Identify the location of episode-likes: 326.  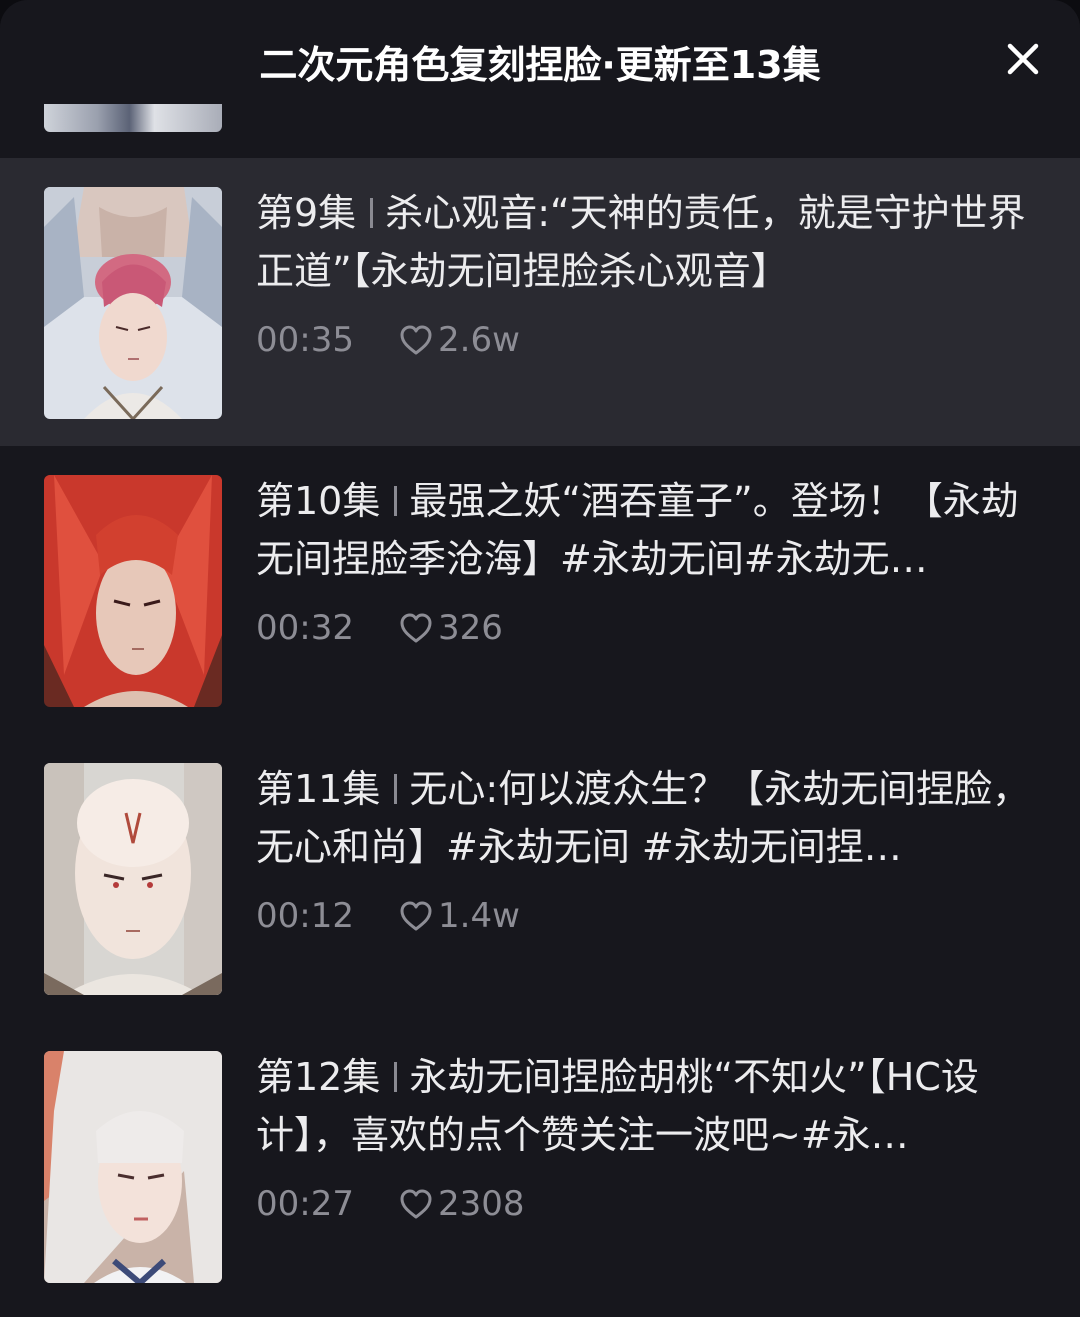
(450, 628).